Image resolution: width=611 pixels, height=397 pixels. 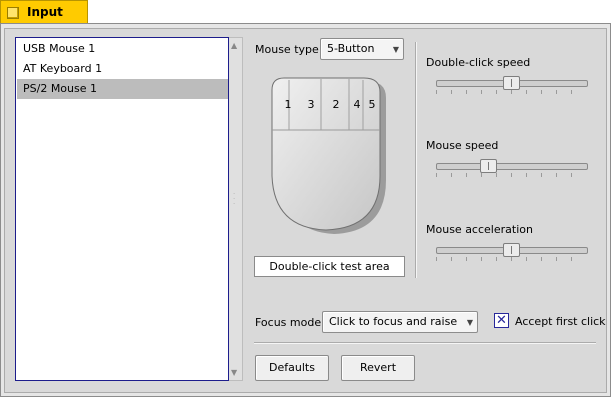 What do you see at coordinates (234, 45) in the screenshot?
I see `scroll-up-arrow-icon: ▲` at bounding box center [234, 45].